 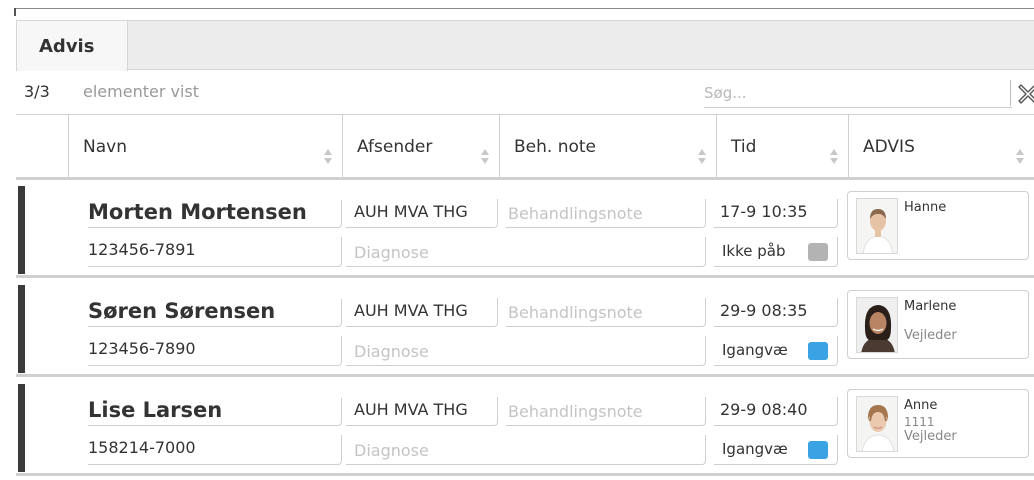 I want to click on advis-name: Anne, so click(x=921, y=405).